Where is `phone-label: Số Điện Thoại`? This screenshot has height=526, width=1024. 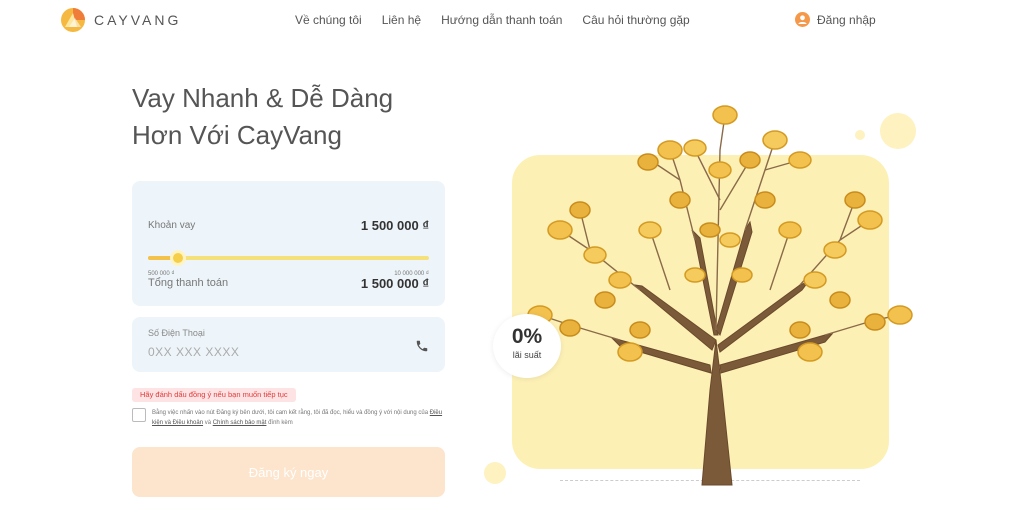 phone-label: Số Điện Thoại is located at coordinates (176, 333).